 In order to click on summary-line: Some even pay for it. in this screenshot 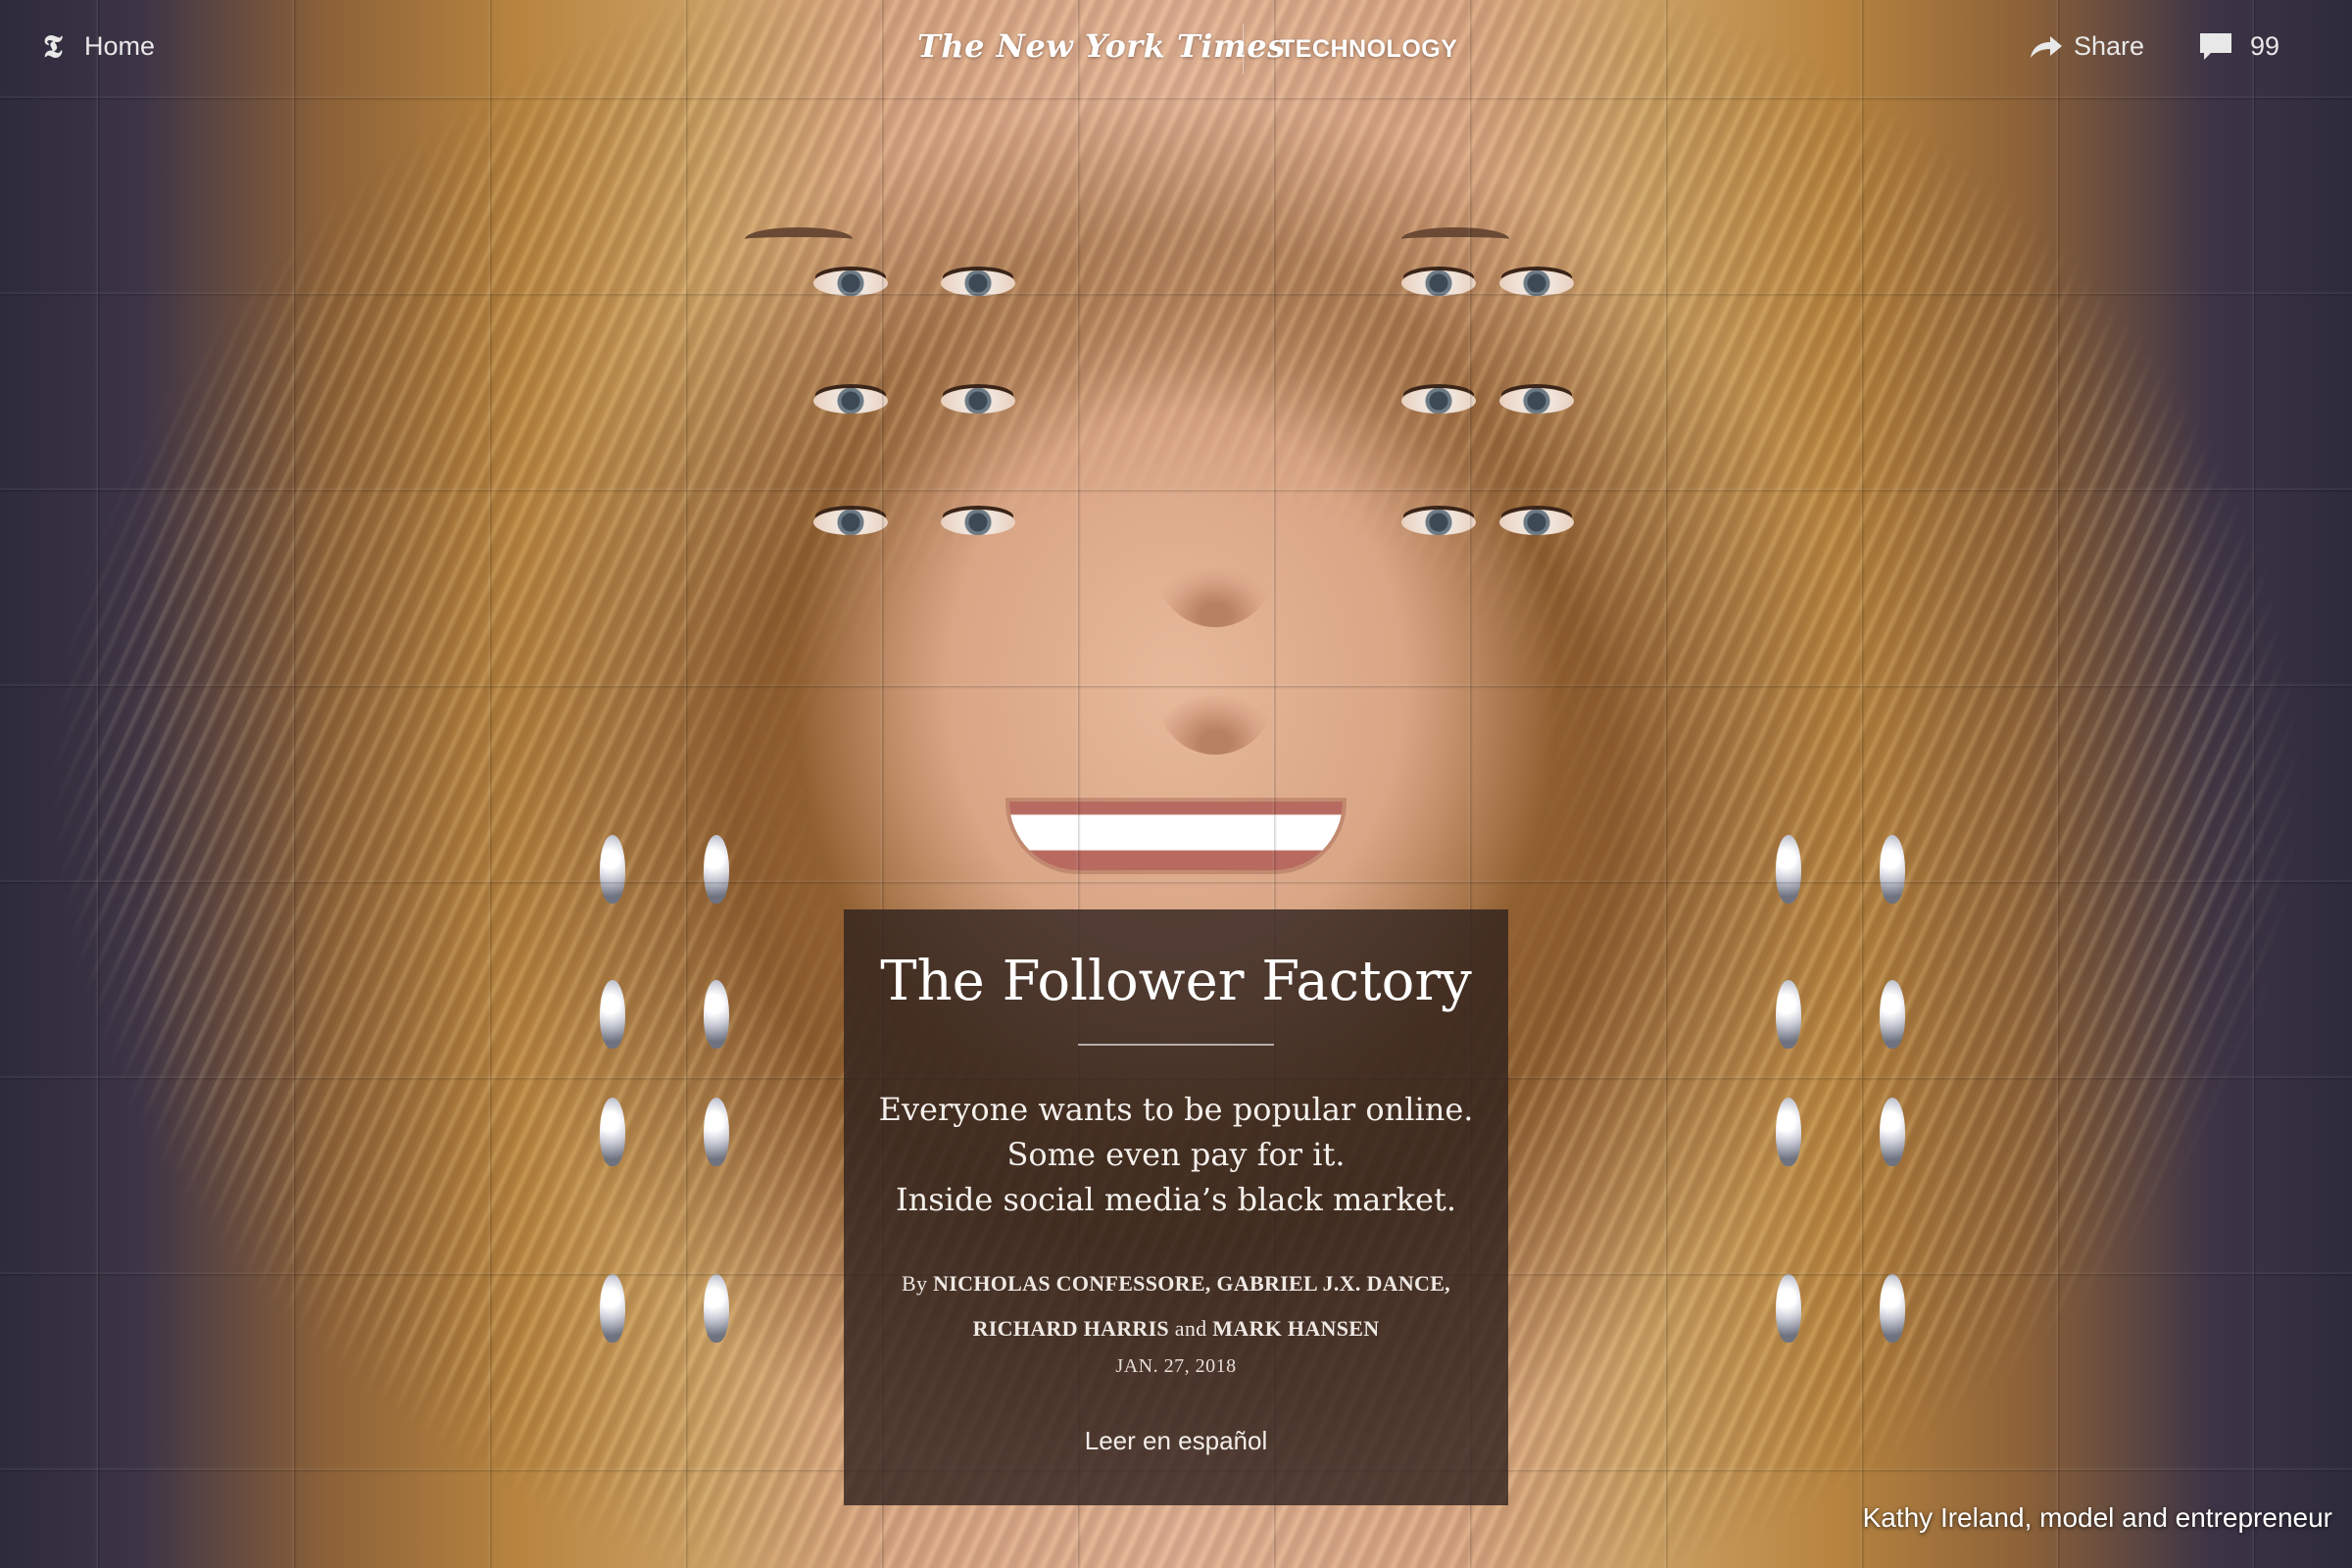, I will do `click(1176, 1155)`.